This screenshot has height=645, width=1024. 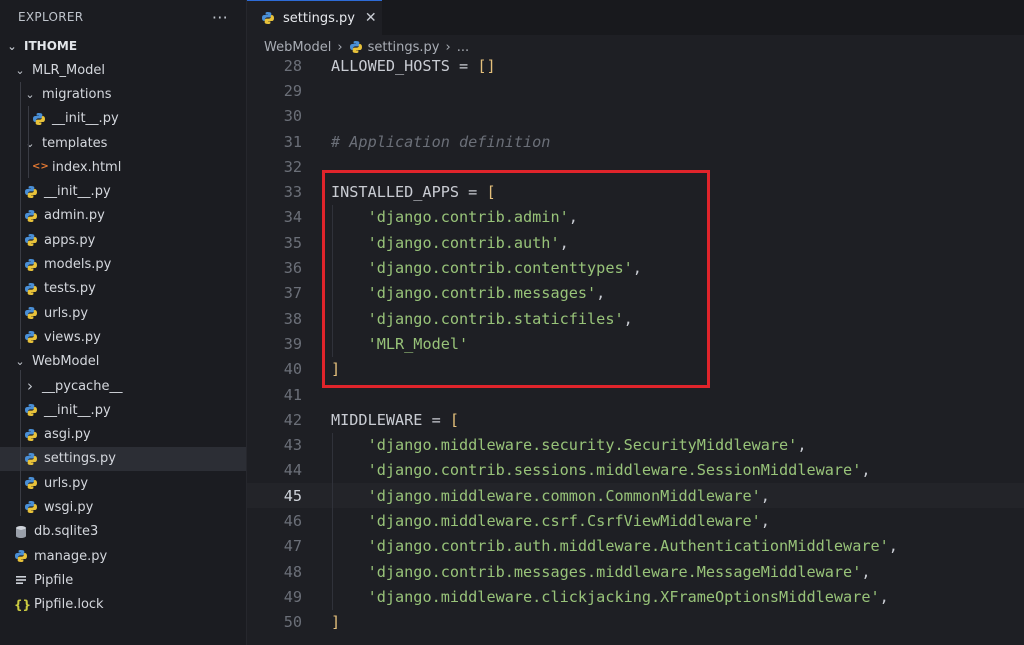 I want to click on tree-item: ⌄ templates, so click(x=123, y=143).